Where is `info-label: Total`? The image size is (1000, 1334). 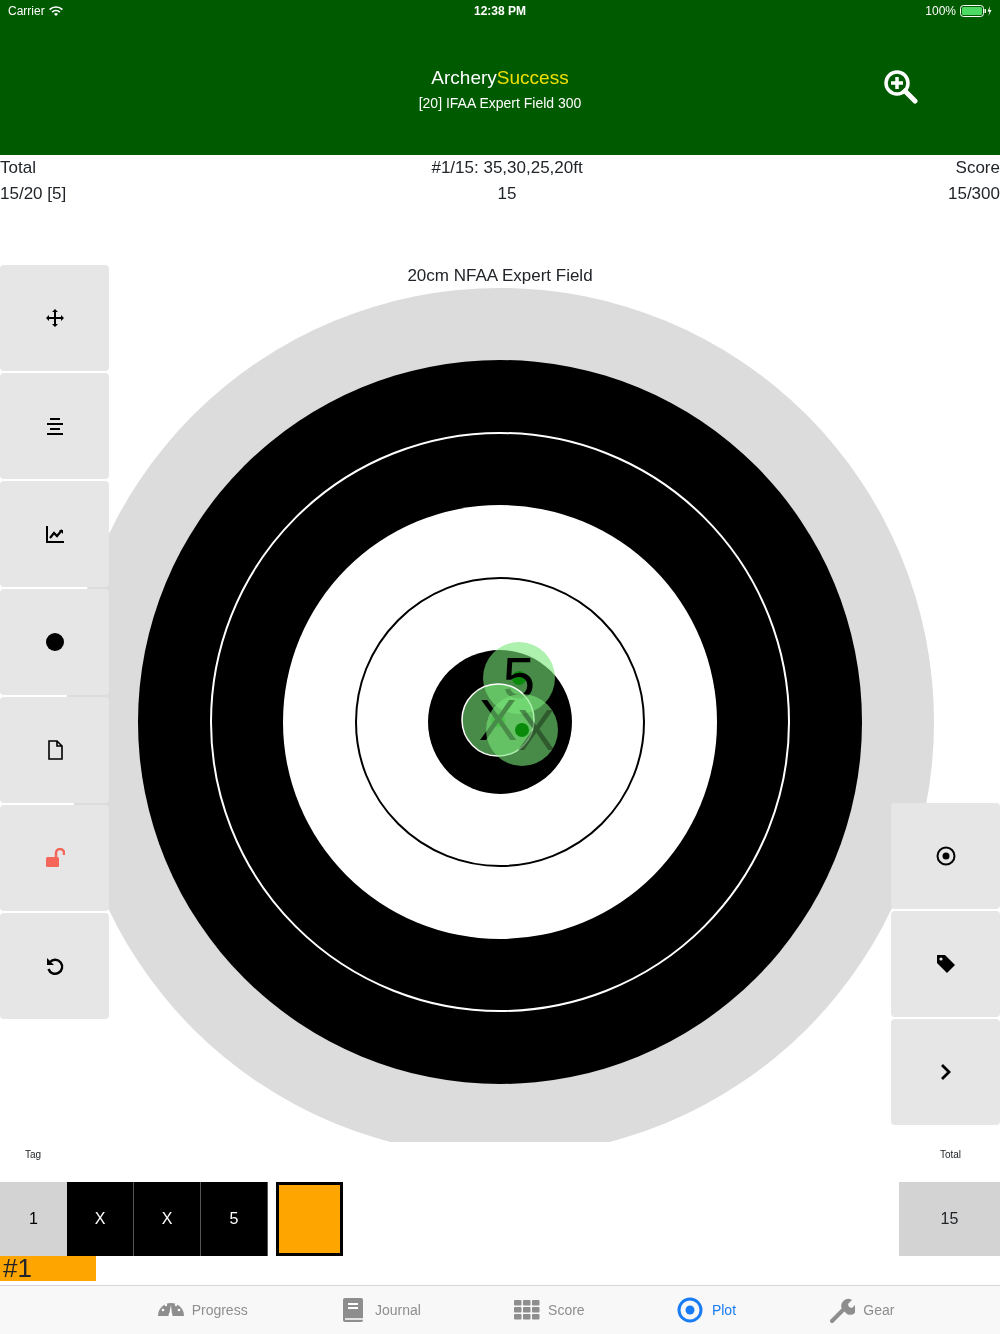 info-label: Total is located at coordinates (18, 168).